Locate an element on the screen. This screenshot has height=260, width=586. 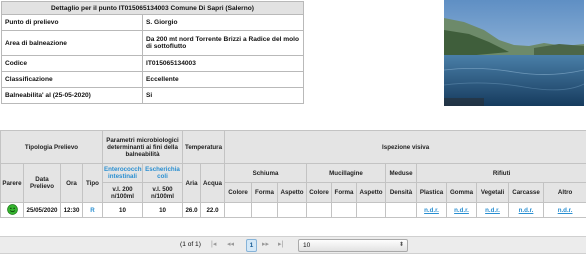
mucillagine-colore: Colore is located at coordinates (319, 192).